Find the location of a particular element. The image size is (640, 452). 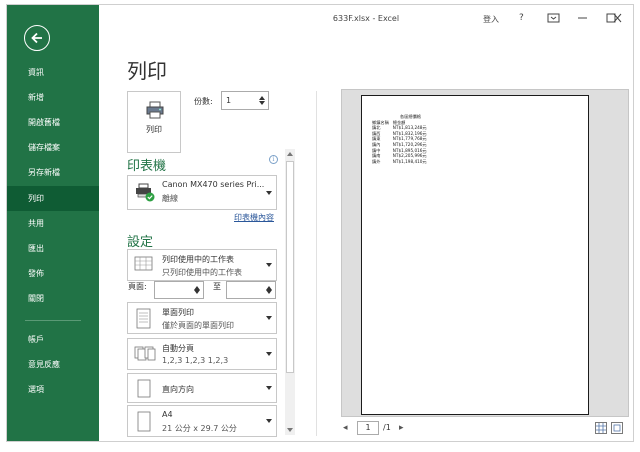

collate-desc: 1,2,3 1,2,3 1,2,3 is located at coordinates (195, 360).